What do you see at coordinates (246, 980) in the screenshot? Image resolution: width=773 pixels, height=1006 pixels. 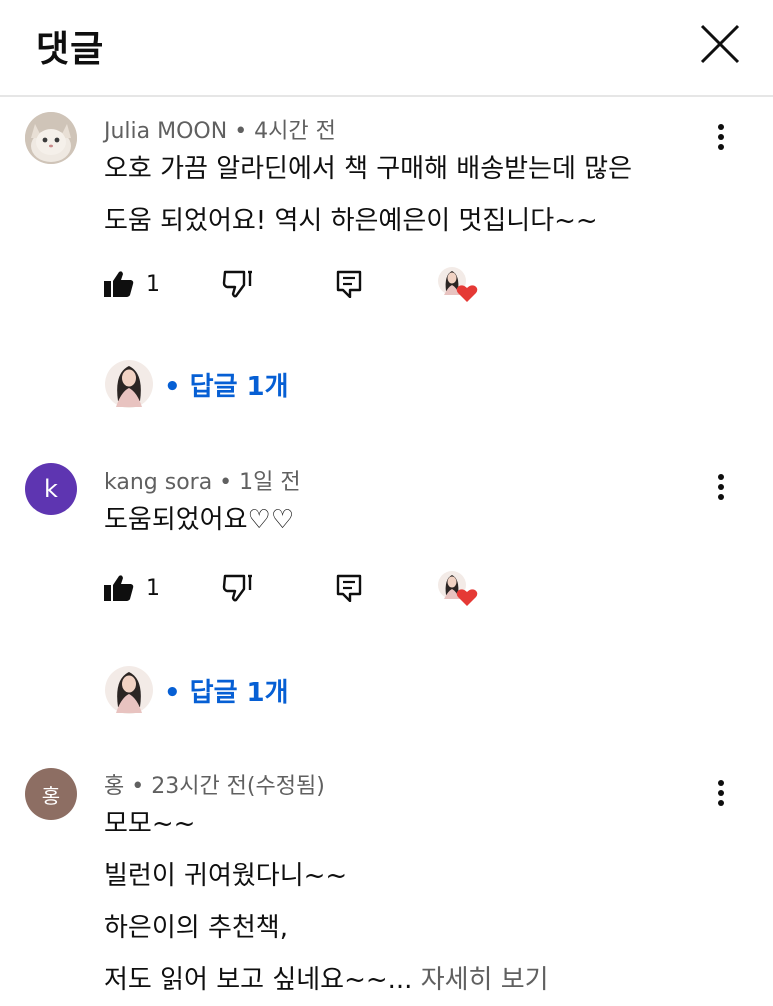 I see `comment-line: 저도 읽어 보고 싶네요~~` at bounding box center [246, 980].